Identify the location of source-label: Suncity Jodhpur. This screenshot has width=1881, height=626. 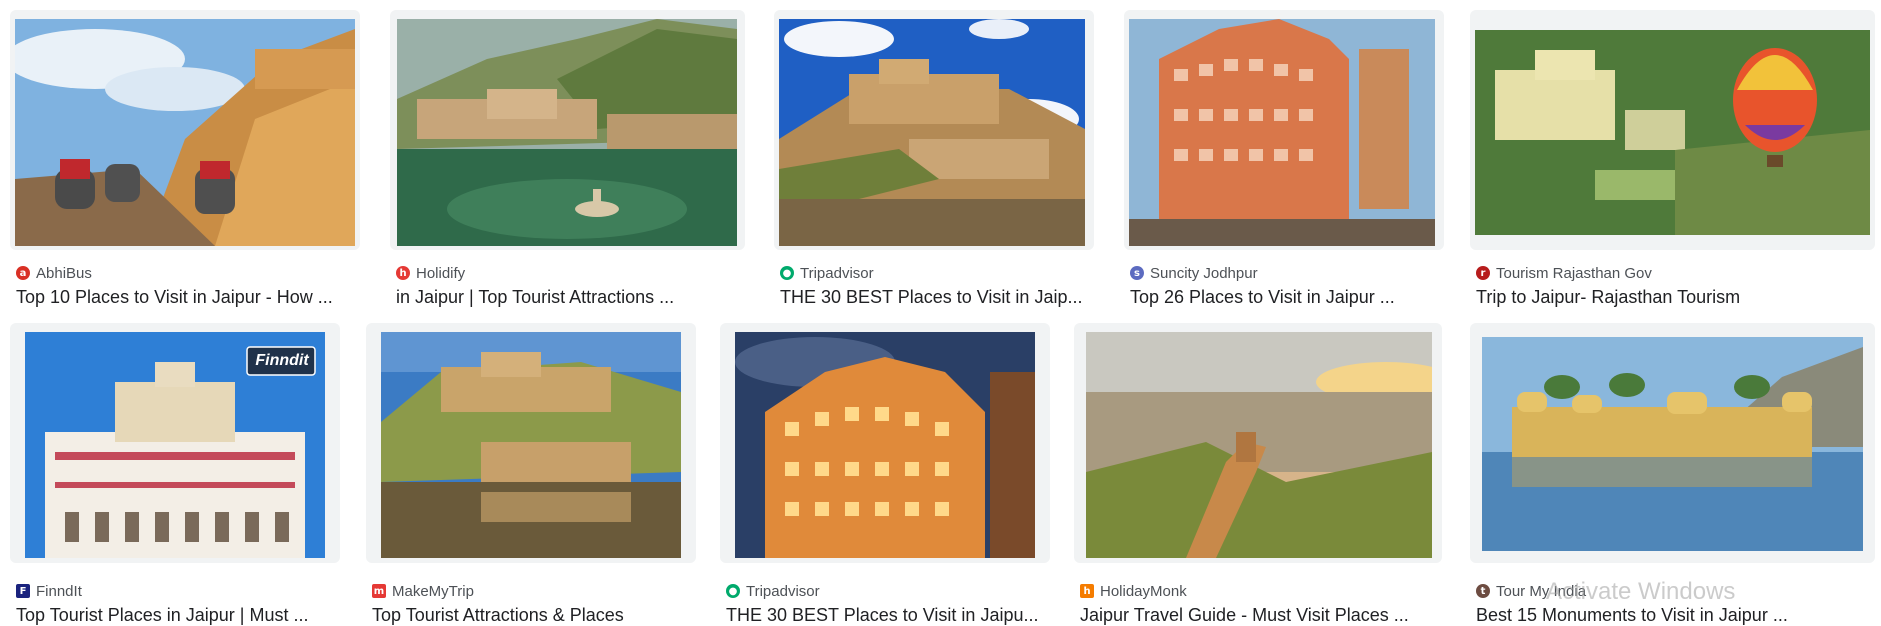
(1204, 273).